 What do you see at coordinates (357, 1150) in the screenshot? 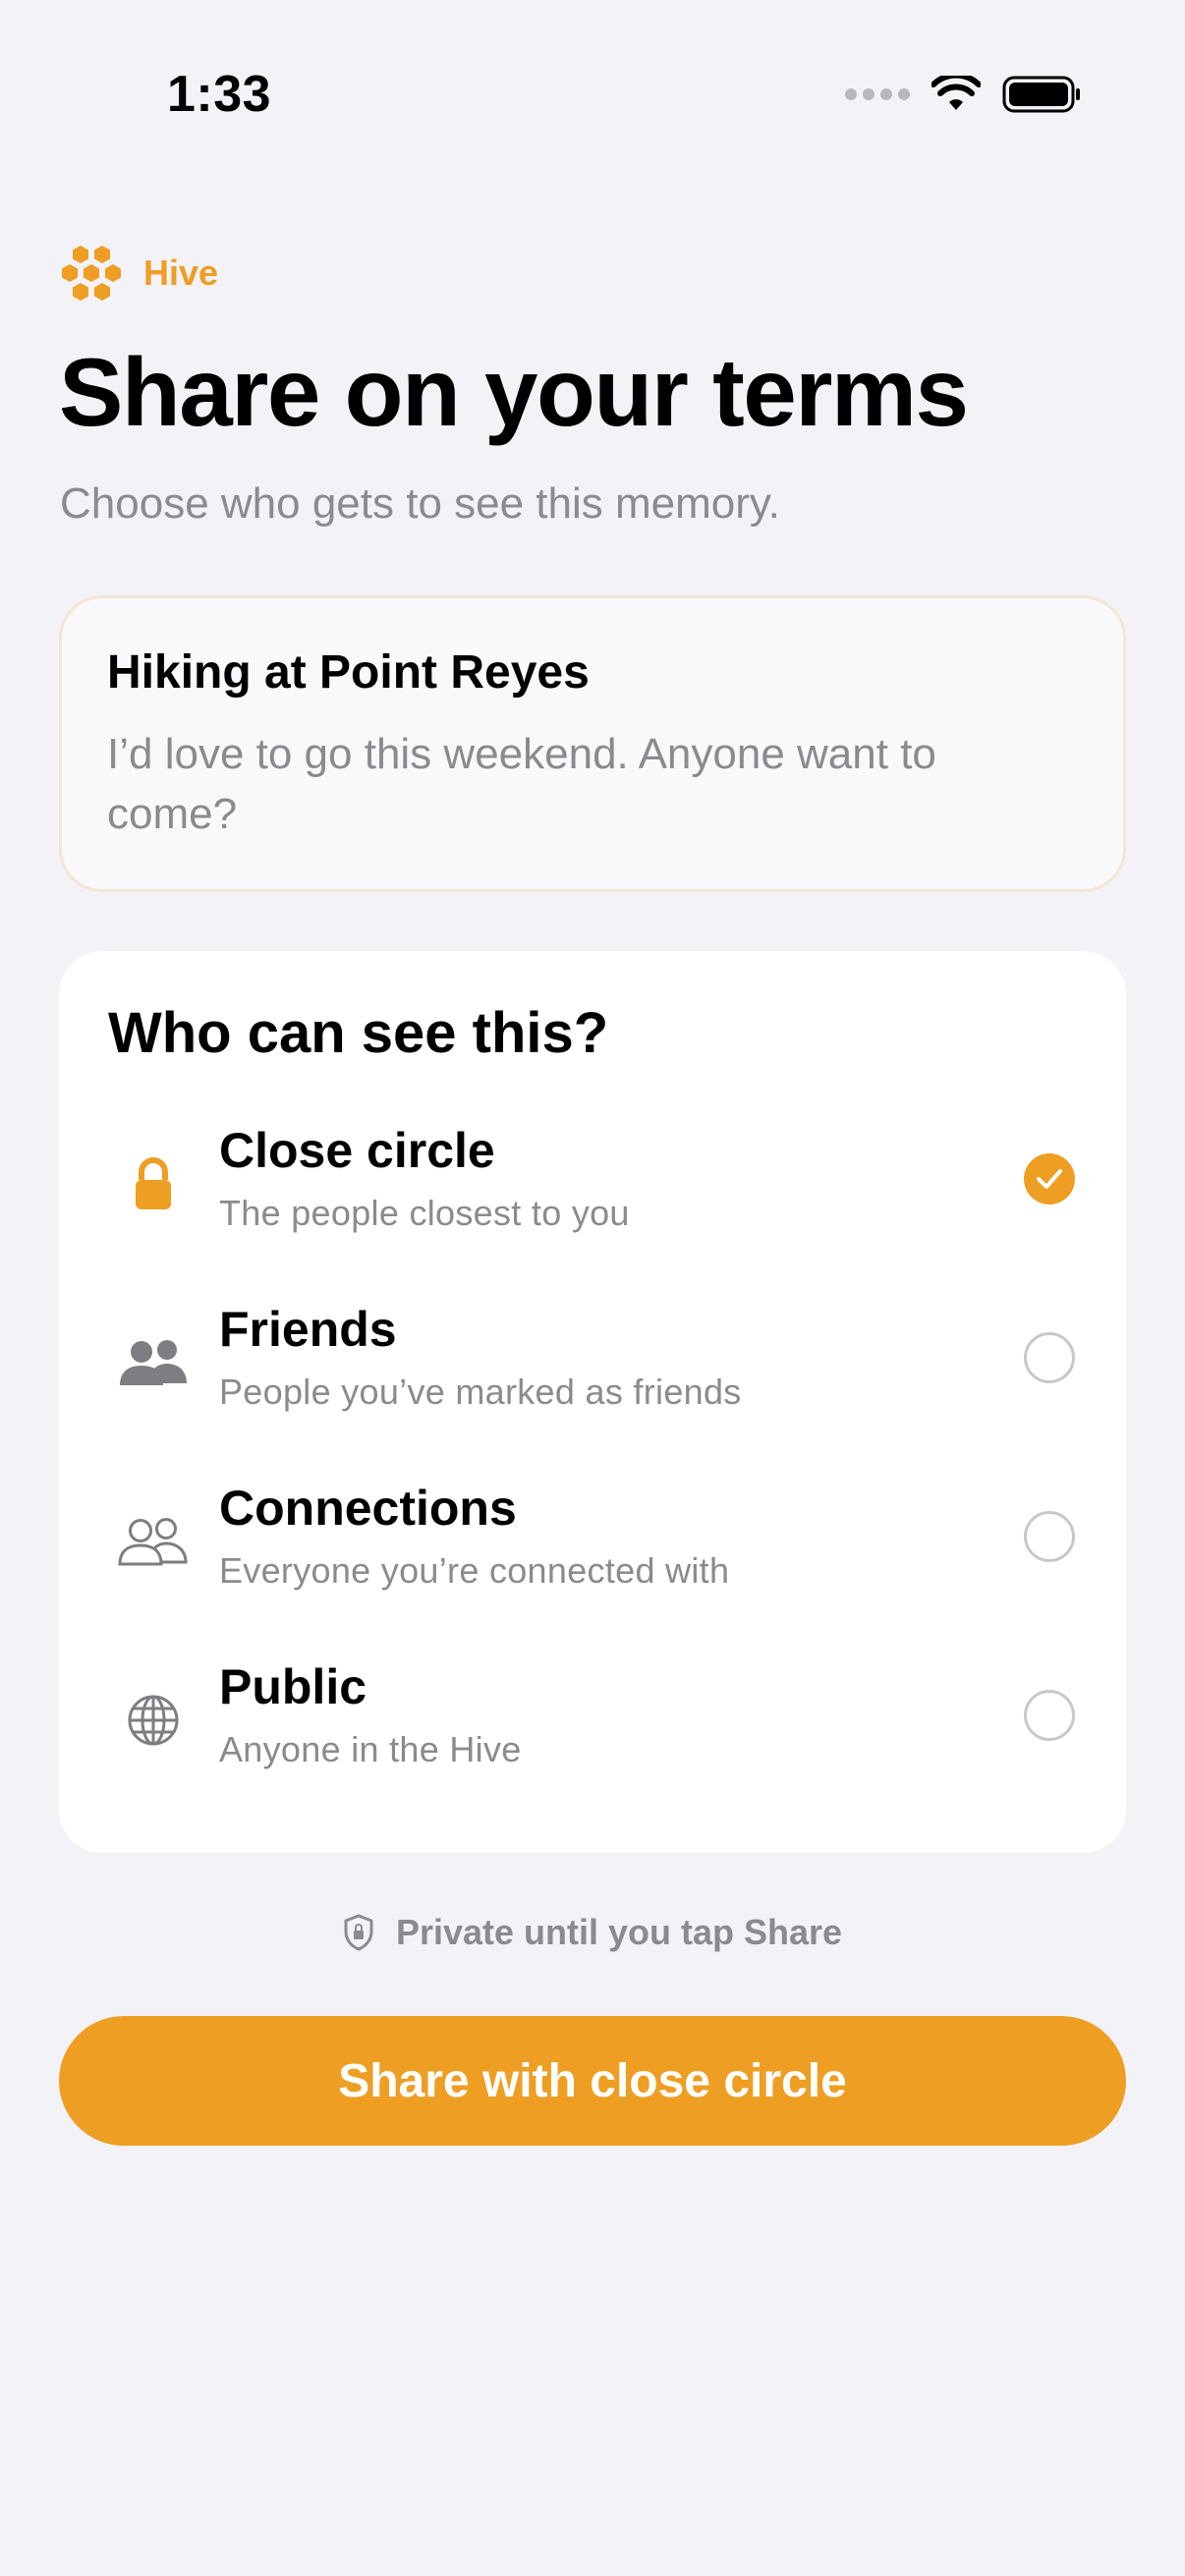
I see `option-title: Close circle` at bounding box center [357, 1150].